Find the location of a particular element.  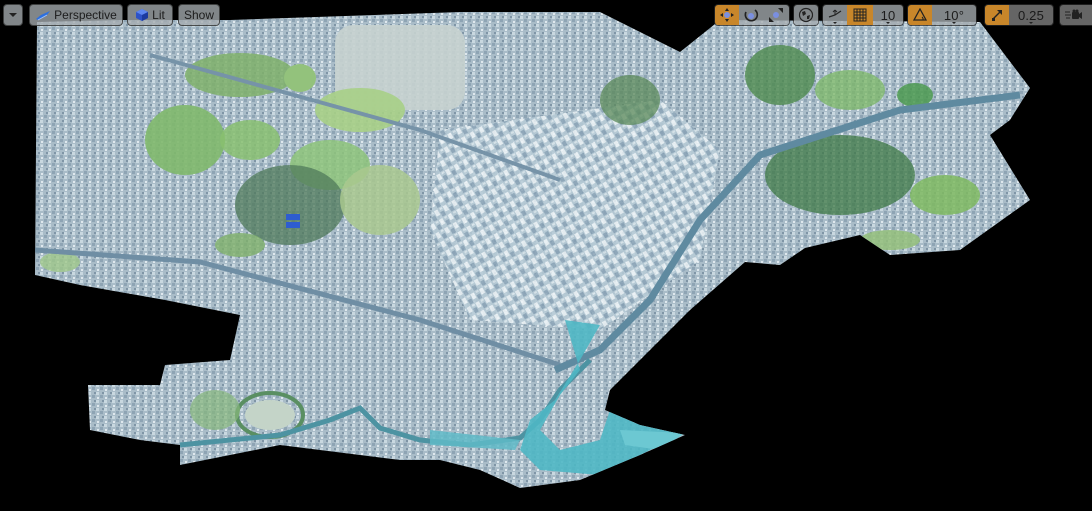

rotation-snap-toggle is located at coordinates (920, 15).